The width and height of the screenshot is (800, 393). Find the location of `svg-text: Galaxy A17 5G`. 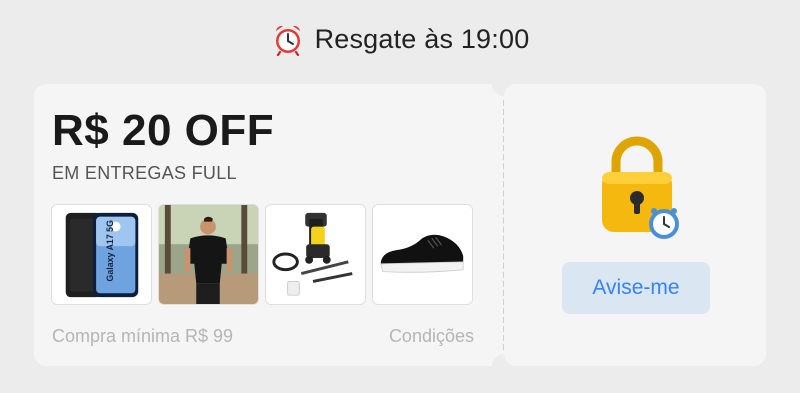

svg-text: Galaxy A17 5G is located at coordinates (110, 251).